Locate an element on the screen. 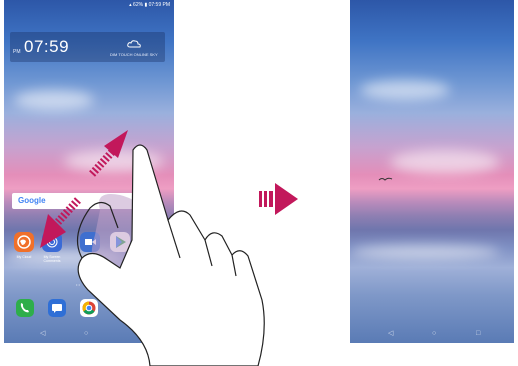 The image size is (518, 366). pinch-arrow-up-right-icon is located at coordinates (108, 153).